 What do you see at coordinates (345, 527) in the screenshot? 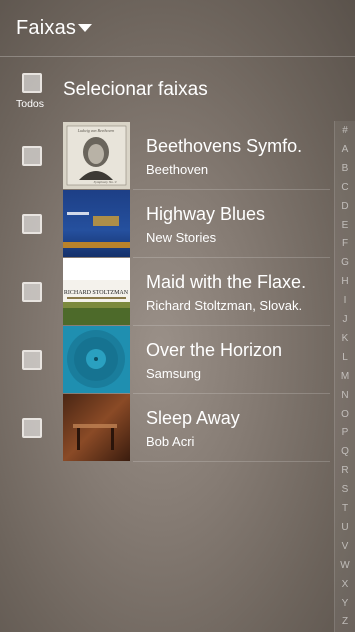
I see `index-letter: U` at bounding box center [345, 527].